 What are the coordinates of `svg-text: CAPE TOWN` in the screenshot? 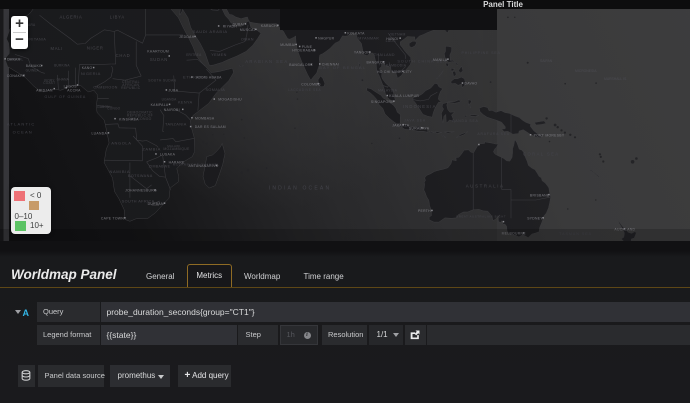 It's located at (112, 219).